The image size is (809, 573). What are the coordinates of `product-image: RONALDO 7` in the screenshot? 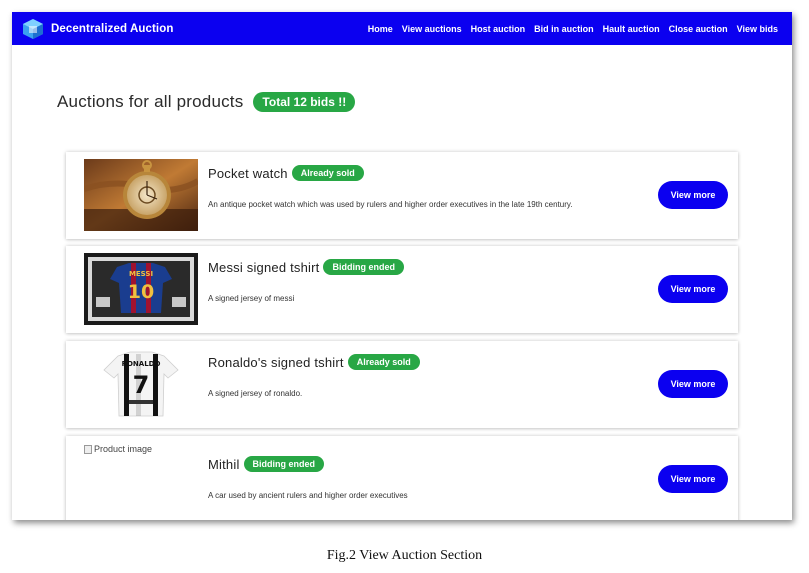 It's located at (141, 384).